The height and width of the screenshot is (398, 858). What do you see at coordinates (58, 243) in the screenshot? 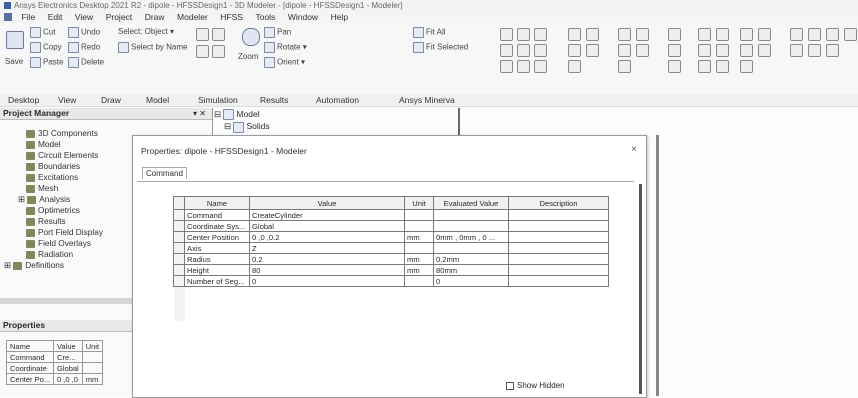
I see `tree-item-field-overlays: Field Overlays` at bounding box center [58, 243].